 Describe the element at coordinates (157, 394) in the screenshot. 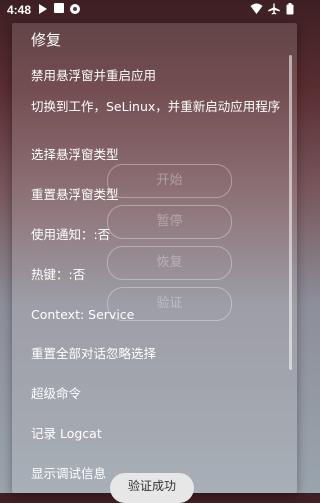

I see `menu-item-super-command: 超级命令` at that location.